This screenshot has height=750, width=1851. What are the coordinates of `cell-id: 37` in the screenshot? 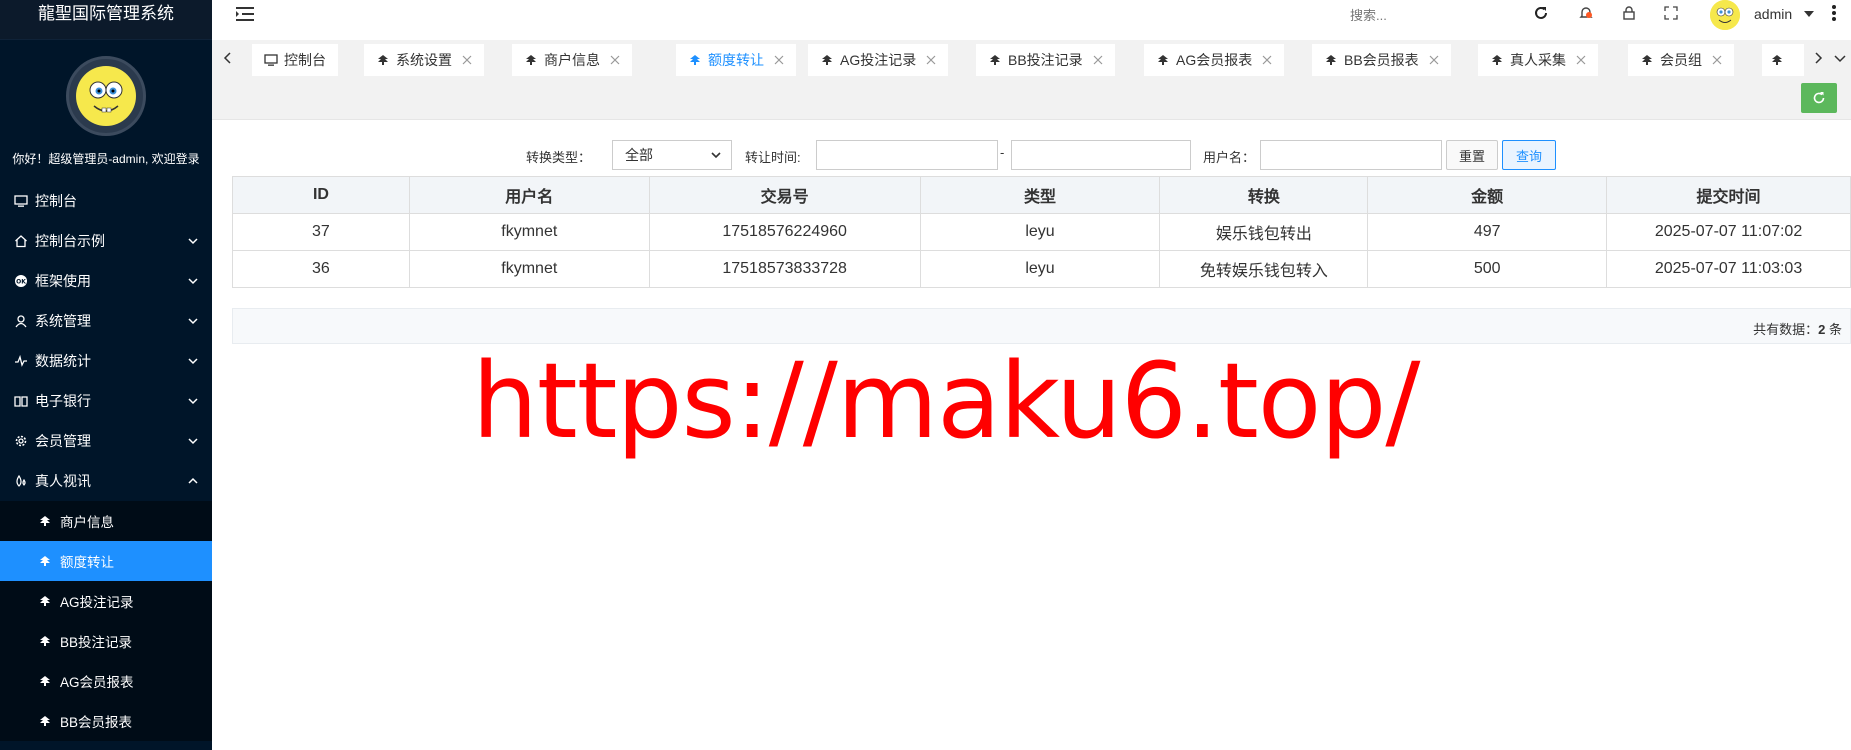 It's located at (321, 232).